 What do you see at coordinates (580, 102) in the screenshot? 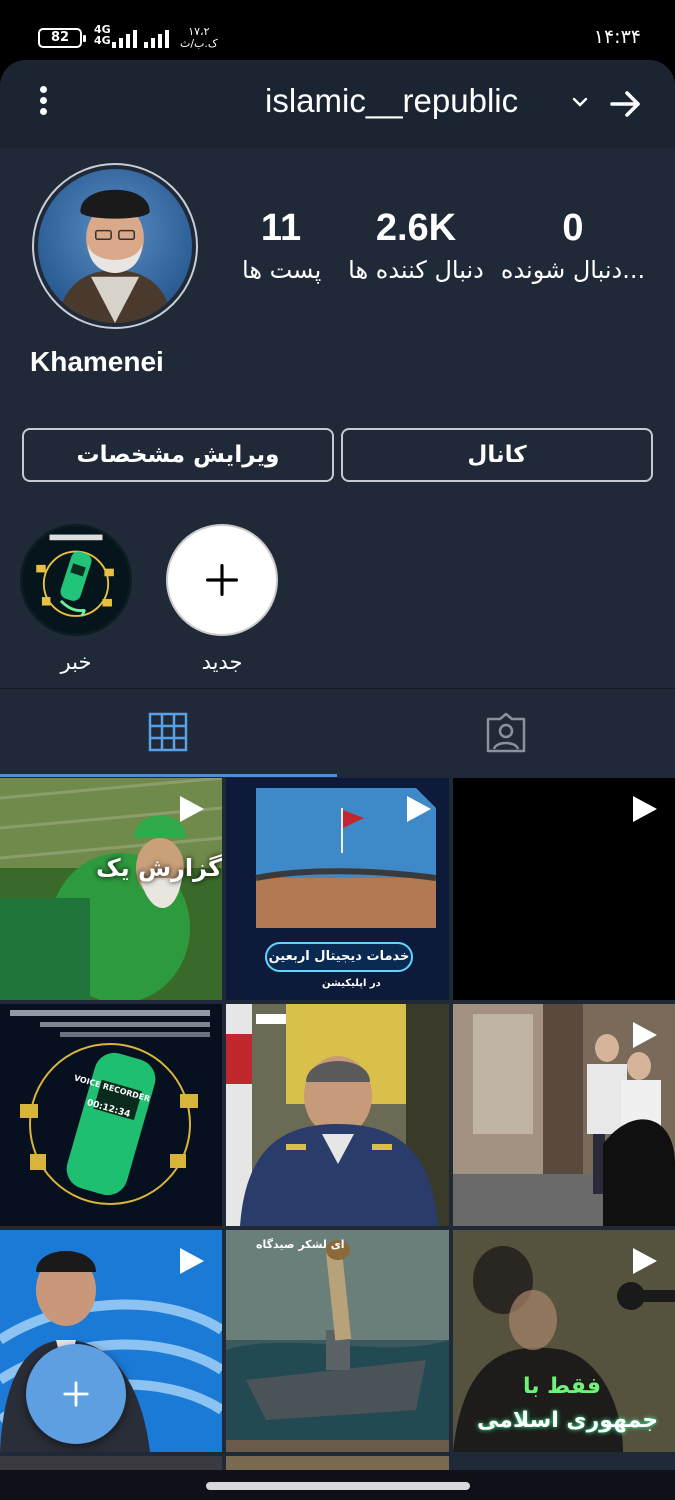
I see `chevron-down-icon` at bounding box center [580, 102].